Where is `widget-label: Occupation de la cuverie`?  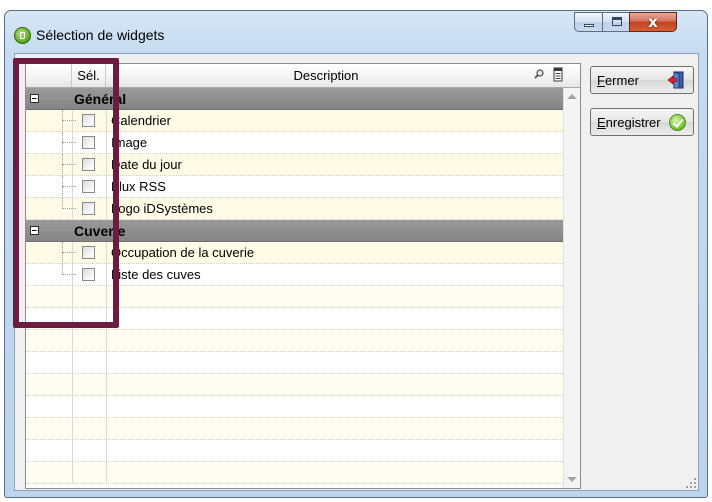 widget-label: Occupation de la cuverie is located at coordinates (183, 252).